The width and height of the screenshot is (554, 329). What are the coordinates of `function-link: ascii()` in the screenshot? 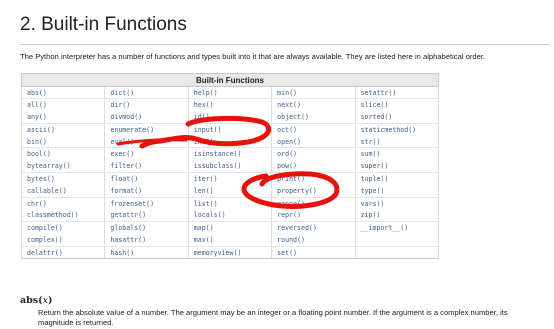 It's located at (41, 130).